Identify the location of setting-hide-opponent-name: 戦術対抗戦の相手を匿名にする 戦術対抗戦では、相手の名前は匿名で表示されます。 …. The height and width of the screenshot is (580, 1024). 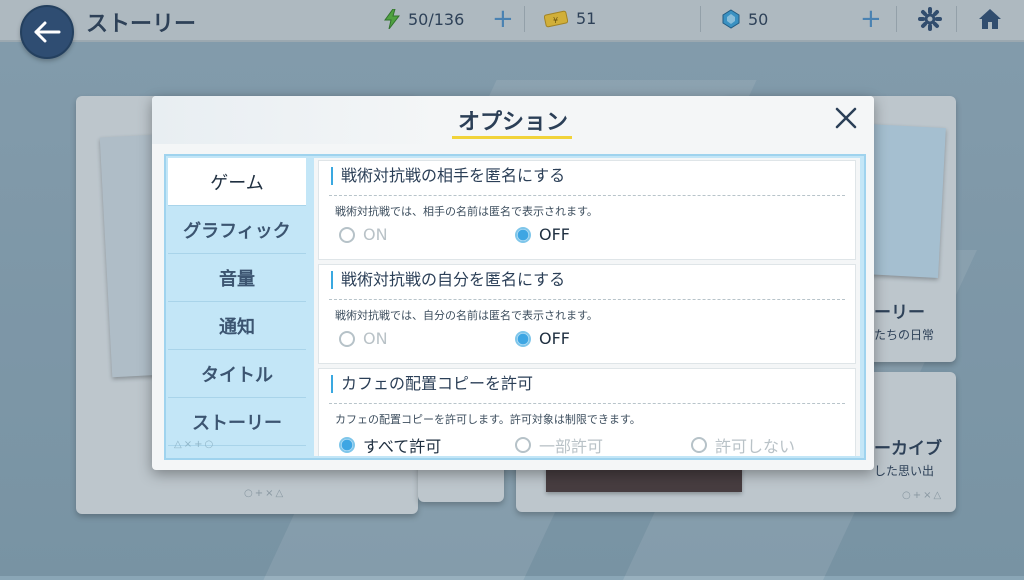
(587, 210).